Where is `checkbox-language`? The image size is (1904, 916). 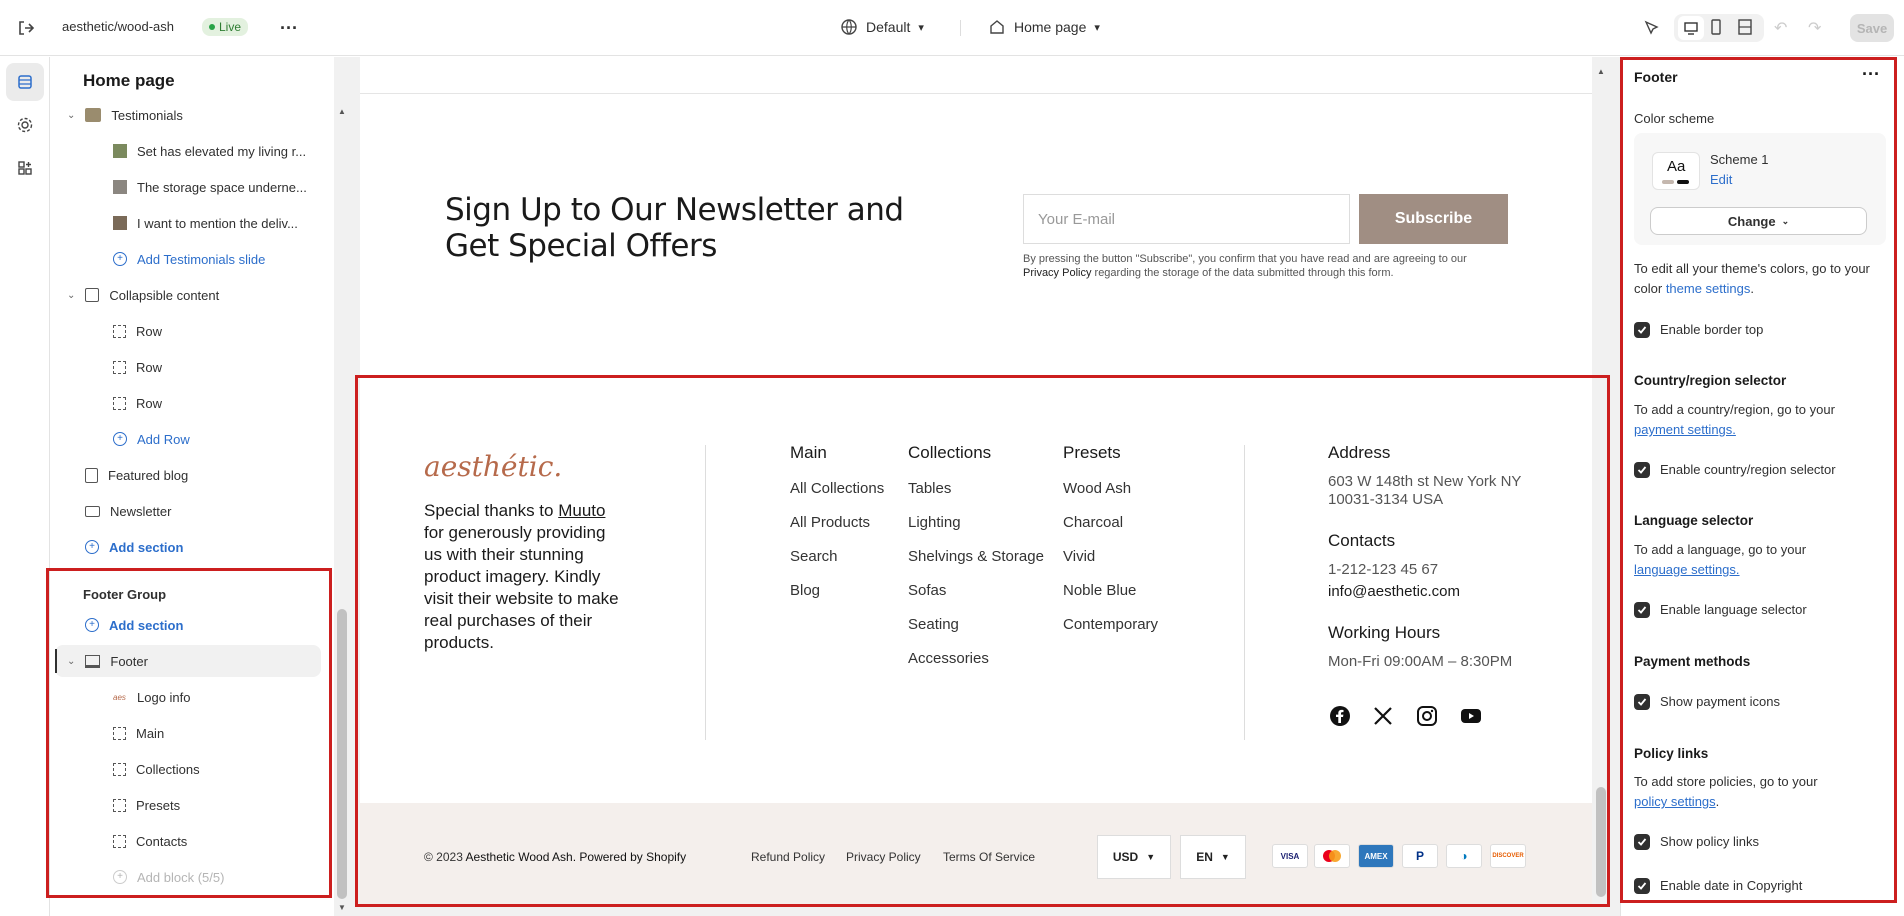 checkbox-language is located at coordinates (1642, 610).